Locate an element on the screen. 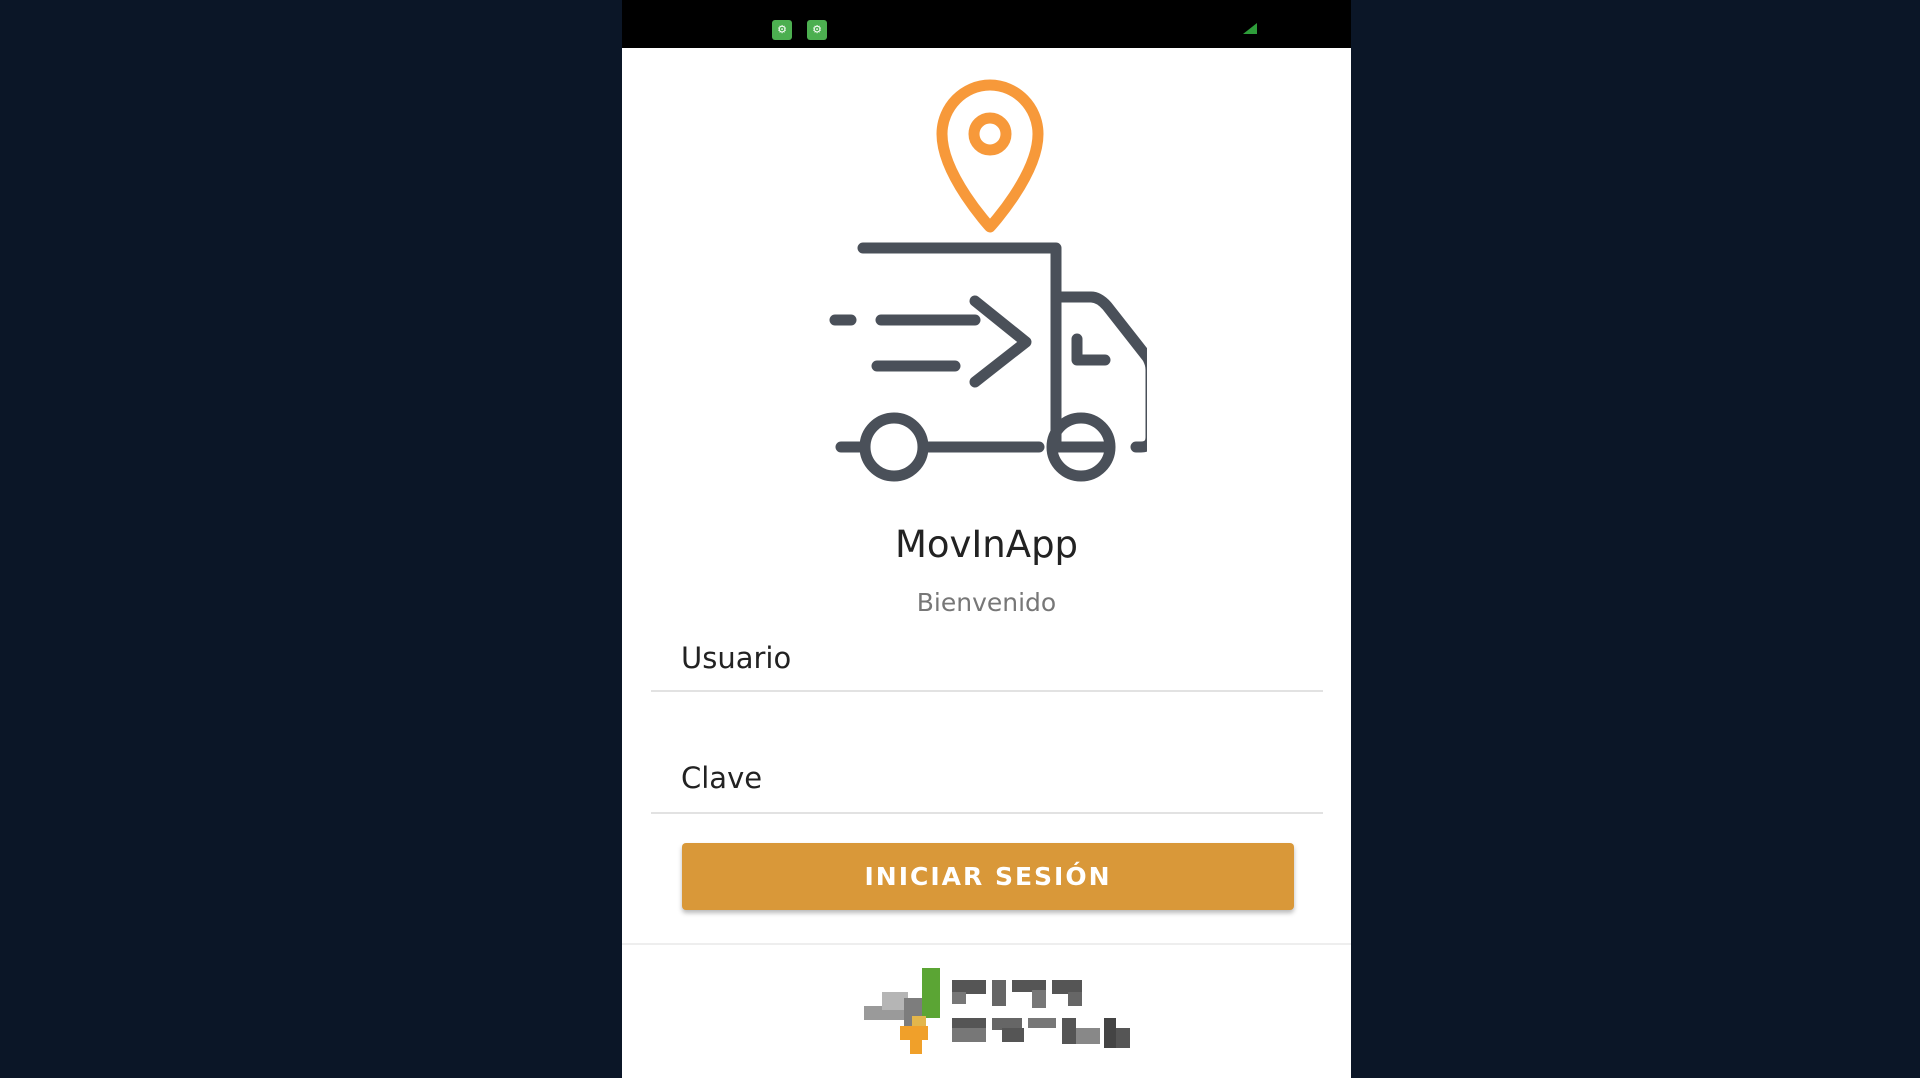 The image size is (1920, 1078). divider is located at coordinates (986, 944).